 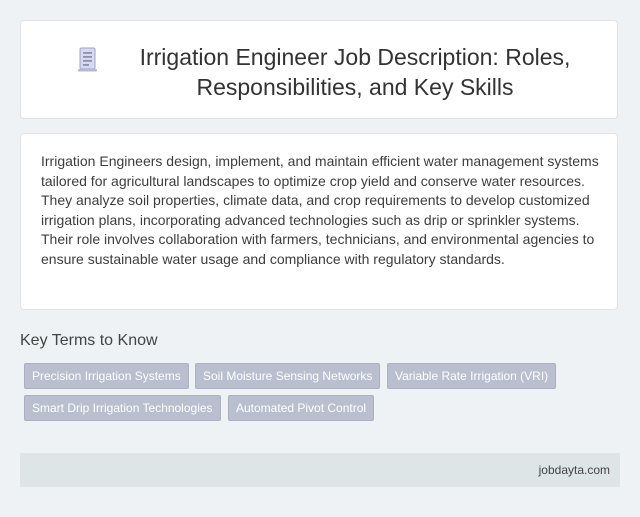 What do you see at coordinates (301, 408) in the screenshot?
I see `term-chip: Automated Pivot Control` at bounding box center [301, 408].